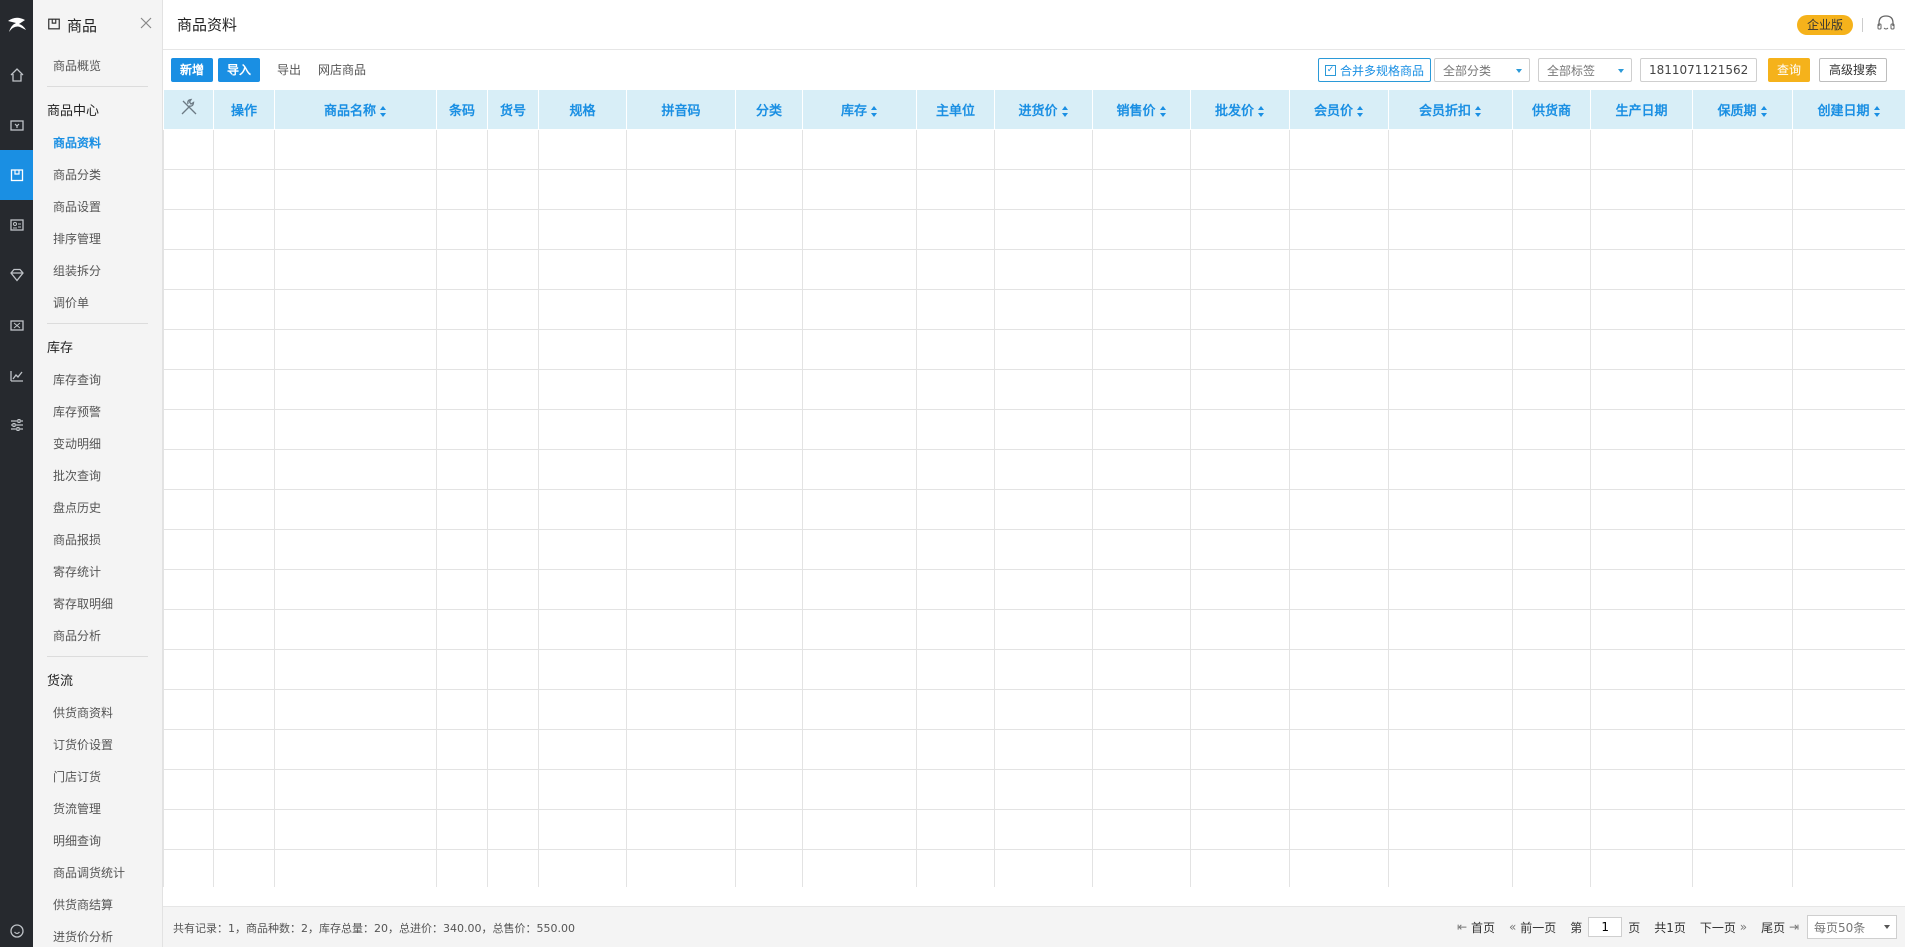 Image resolution: width=1905 pixels, height=947 pixels. Describe the element at coordinates (97, 572) in the screenshot. I see `sidebar-item: 寄存统计` at that location.